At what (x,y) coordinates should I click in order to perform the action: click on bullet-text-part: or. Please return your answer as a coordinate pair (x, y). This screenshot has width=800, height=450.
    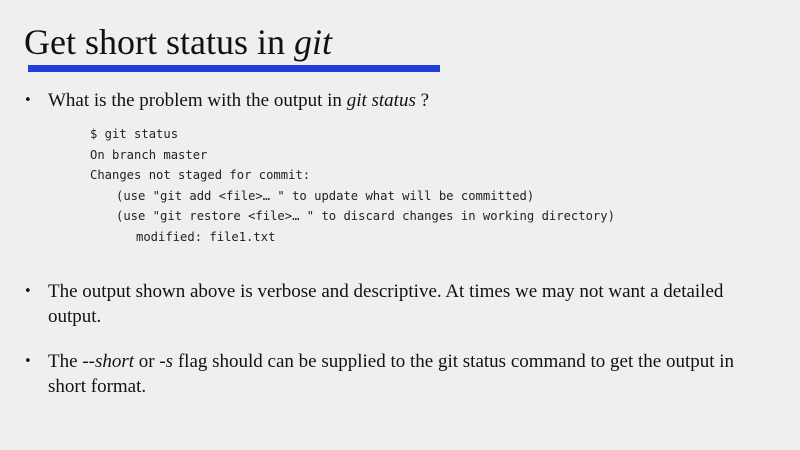
    Looking at the image, I should click on (147, 361).